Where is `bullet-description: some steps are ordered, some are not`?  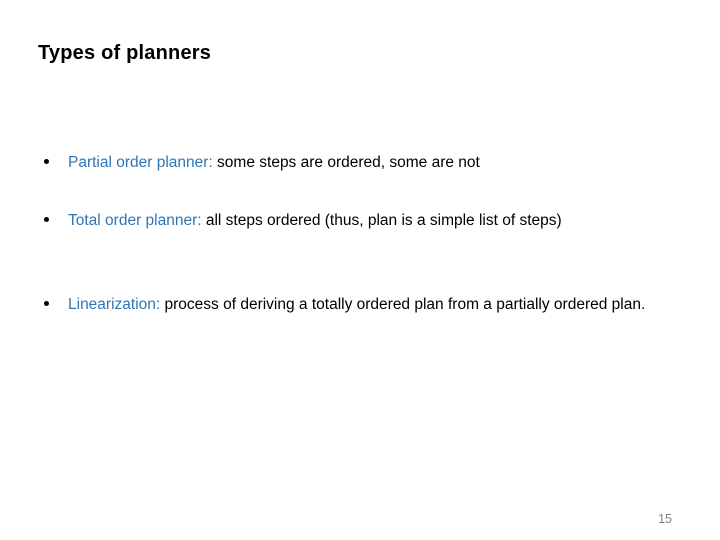 bullet-description: some steps are ordered, some are not is located at coordinates (346, 162).